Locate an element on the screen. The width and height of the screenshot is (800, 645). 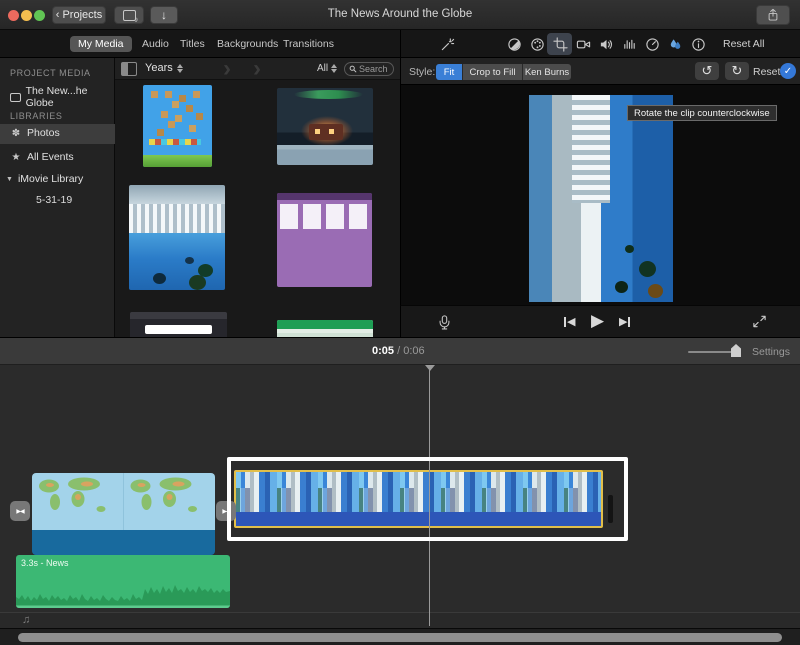
adjustments-bar: Reset All is located at coordinates (600, 44).